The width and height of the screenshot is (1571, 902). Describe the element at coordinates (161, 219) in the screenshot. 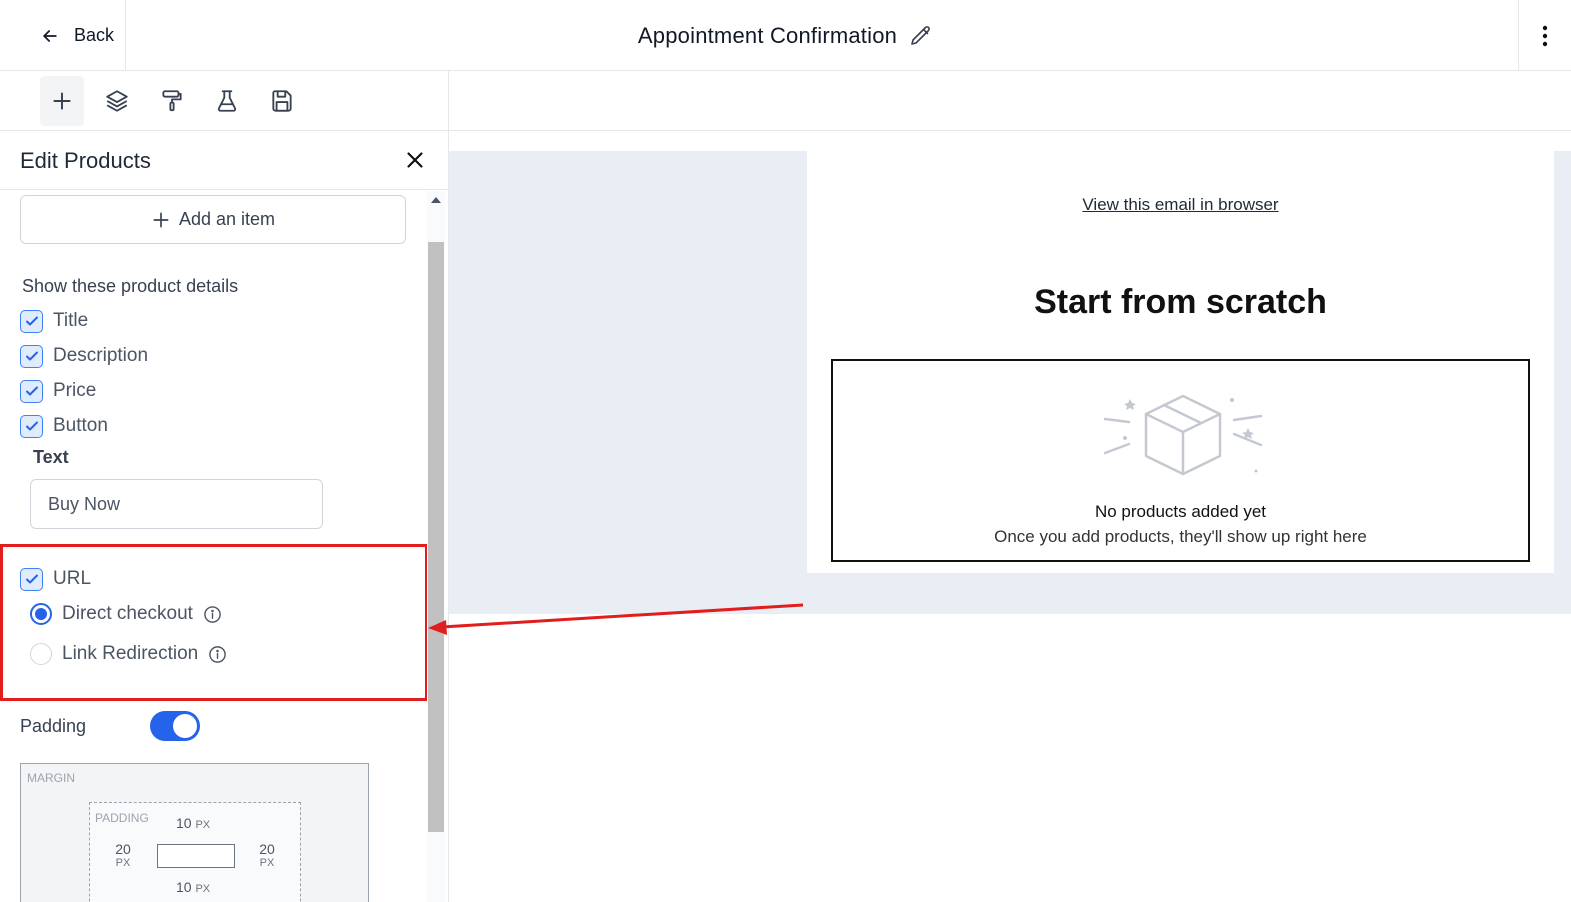

I see `plus-icon` at that location.